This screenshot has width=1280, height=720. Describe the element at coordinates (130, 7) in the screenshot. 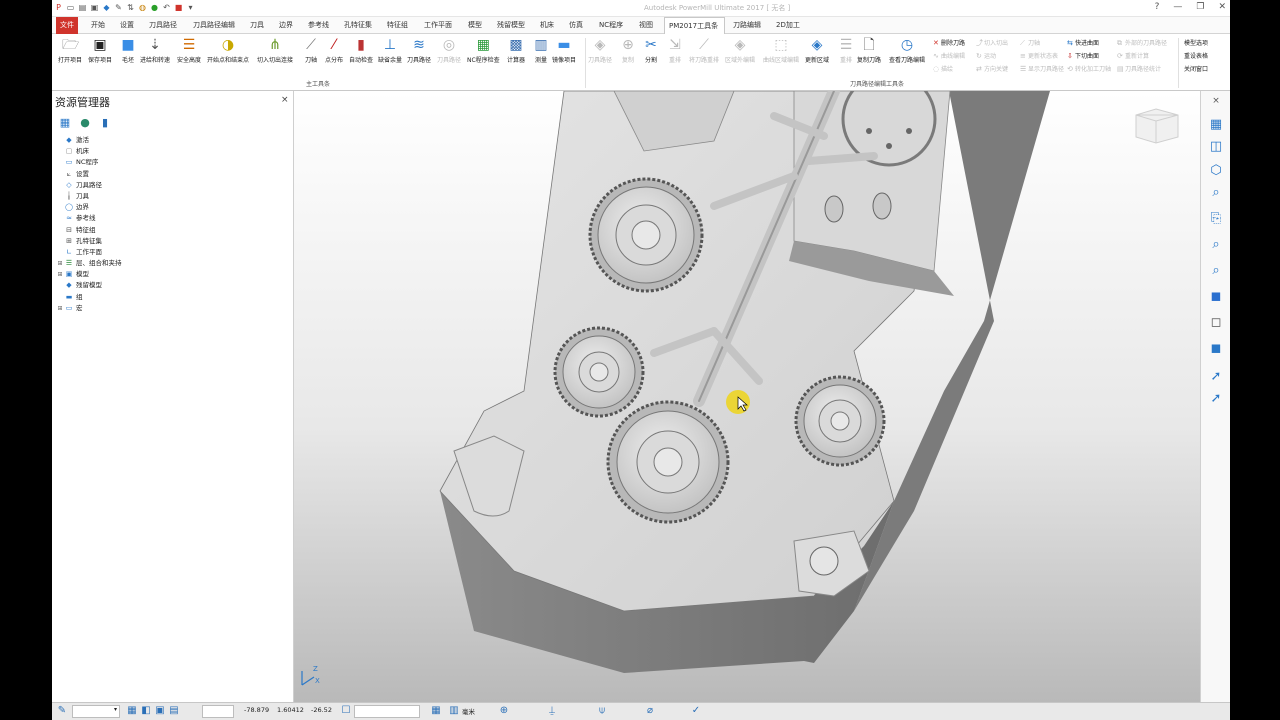

I see `rapid-move-icon: ⇅` at that location.